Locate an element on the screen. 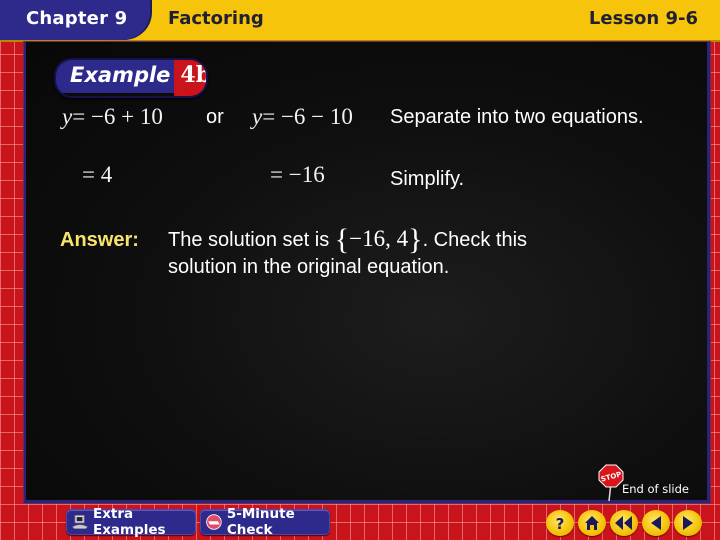 The height and width of the screenshot is (540, 720). question-mark-icon: ? is located at coordinates (560, 523).